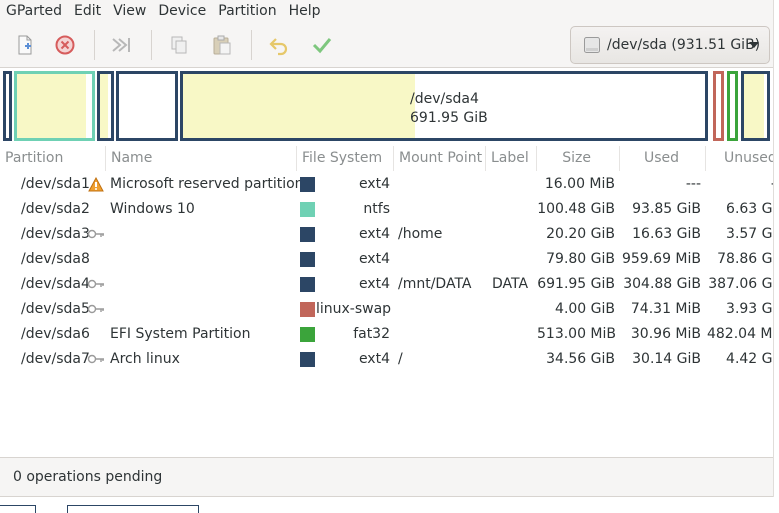  Describe the element at coordinates (182, 11) in the screenshot. I see `menu-device: Device` at that location.